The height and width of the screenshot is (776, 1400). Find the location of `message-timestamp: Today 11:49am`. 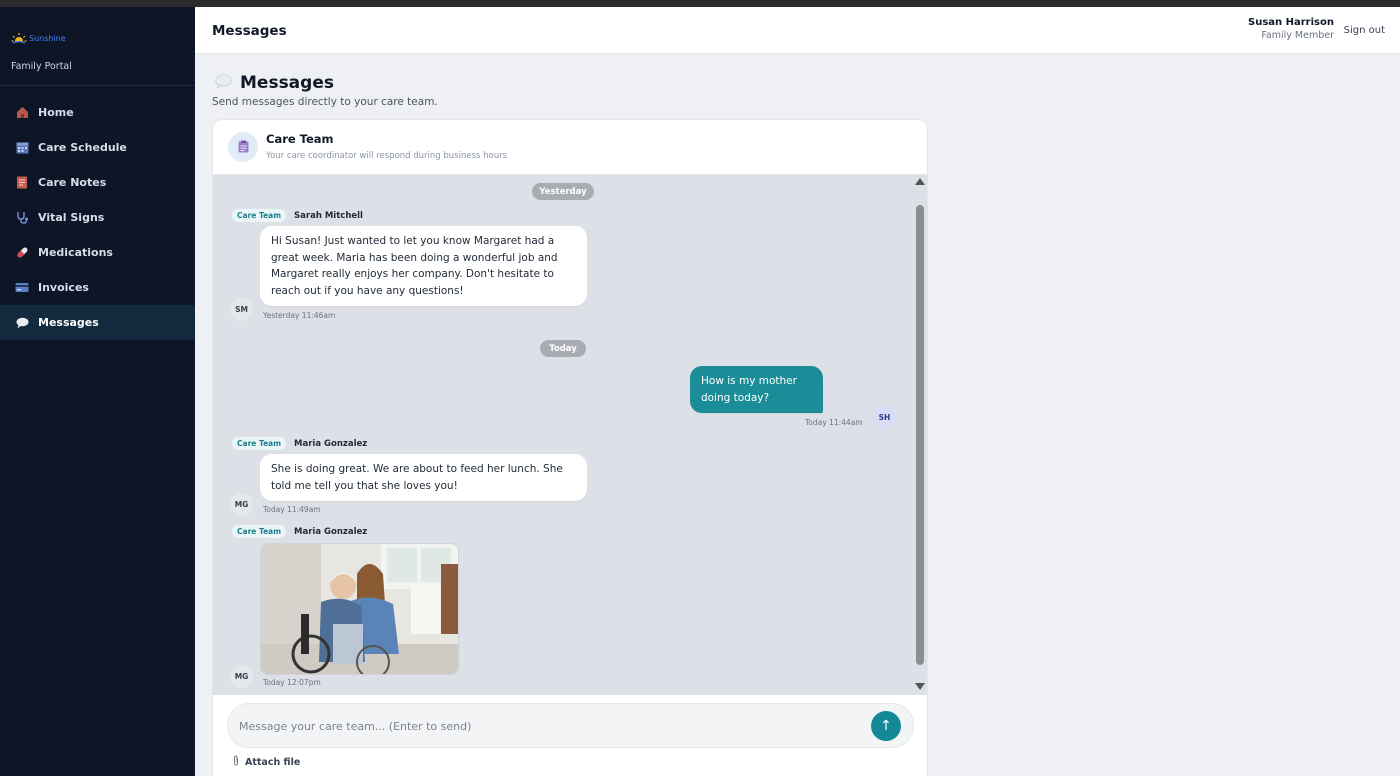

message-timestamp: Today 11:49am is located at coordinates (292, 509).